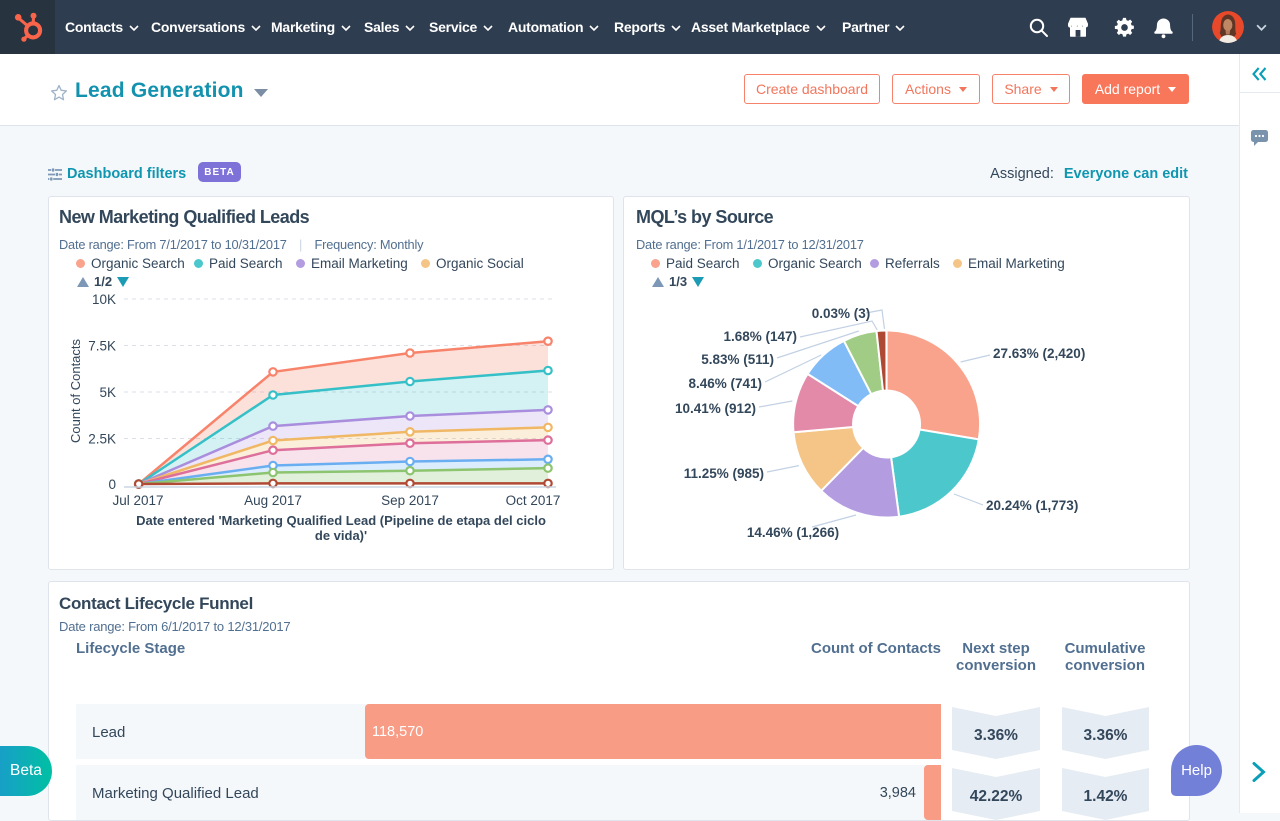 The height and width of the screenshot is (821, 1280). I want to click on svg-text: 0, so click(112, 484).